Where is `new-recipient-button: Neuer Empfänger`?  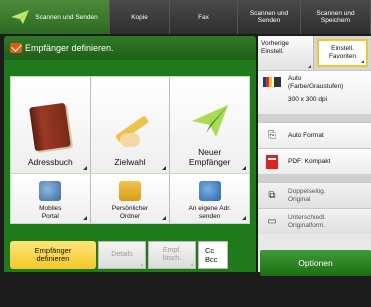
new-recipient-button: Neuer Empfänger is located at coordinates (210, 125).